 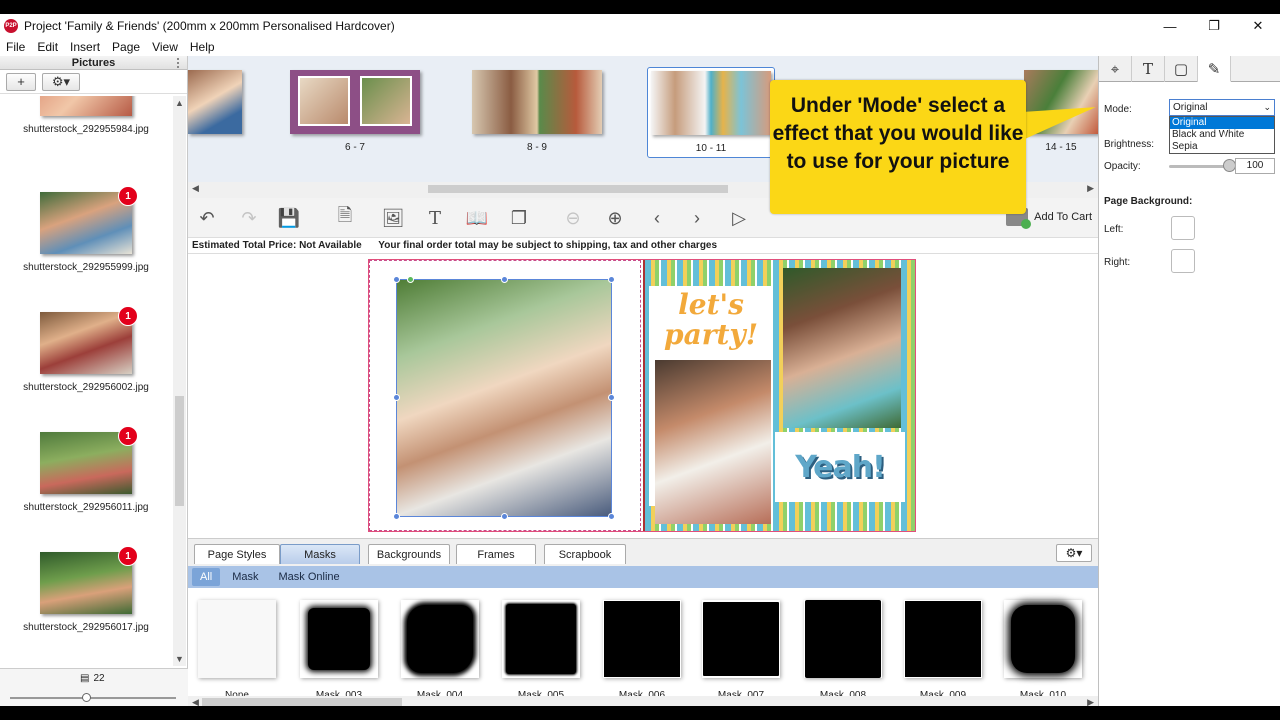 I want to click on spread-thumbnail, so click(x=215, y=106).